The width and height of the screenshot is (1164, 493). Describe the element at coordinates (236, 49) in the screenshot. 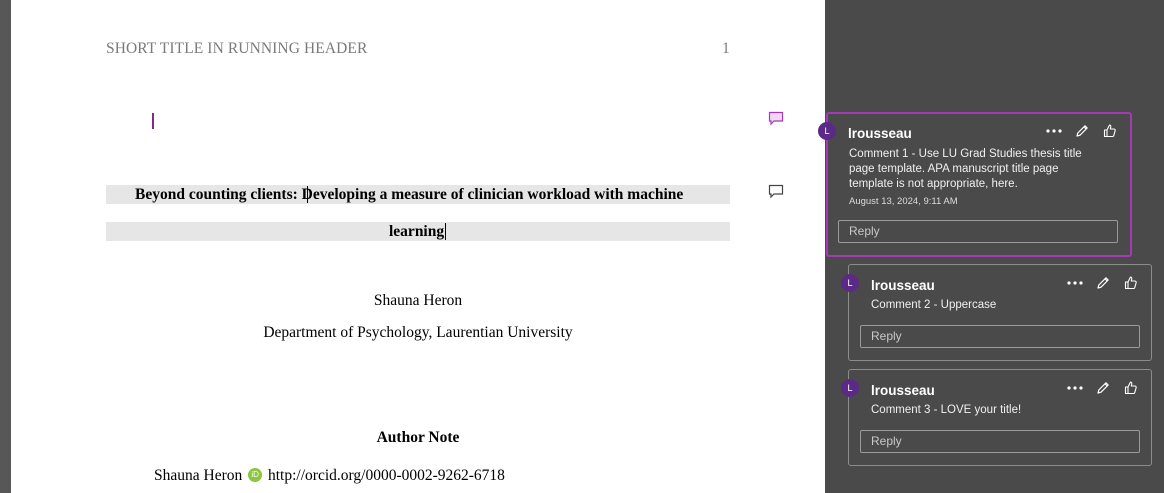

I see `running-header: SHORT TITLE IN RUNNING HEADER` at that location.